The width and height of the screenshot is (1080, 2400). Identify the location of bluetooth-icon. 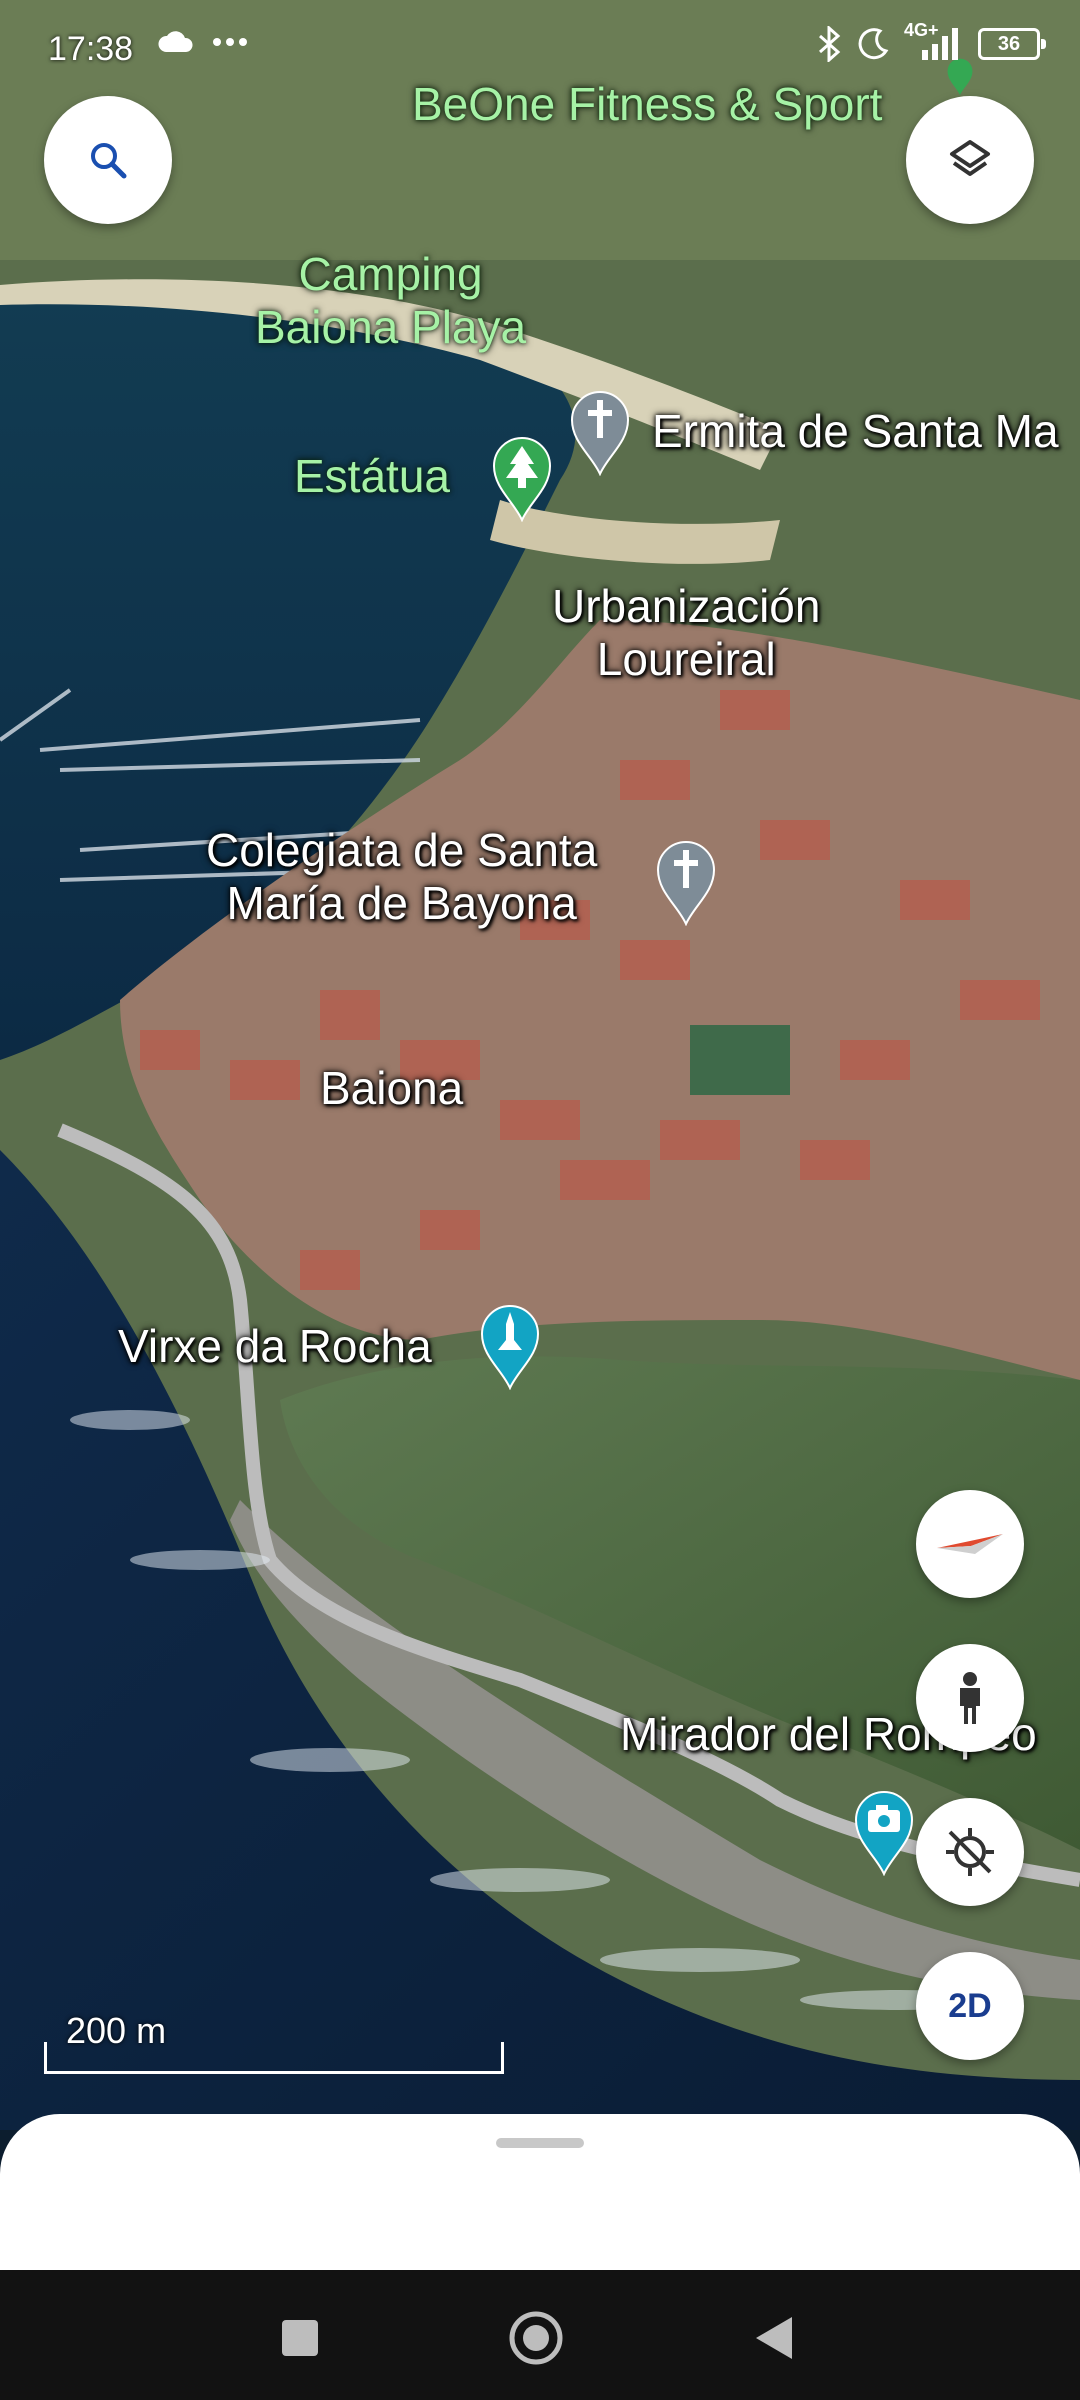
(830, 44).